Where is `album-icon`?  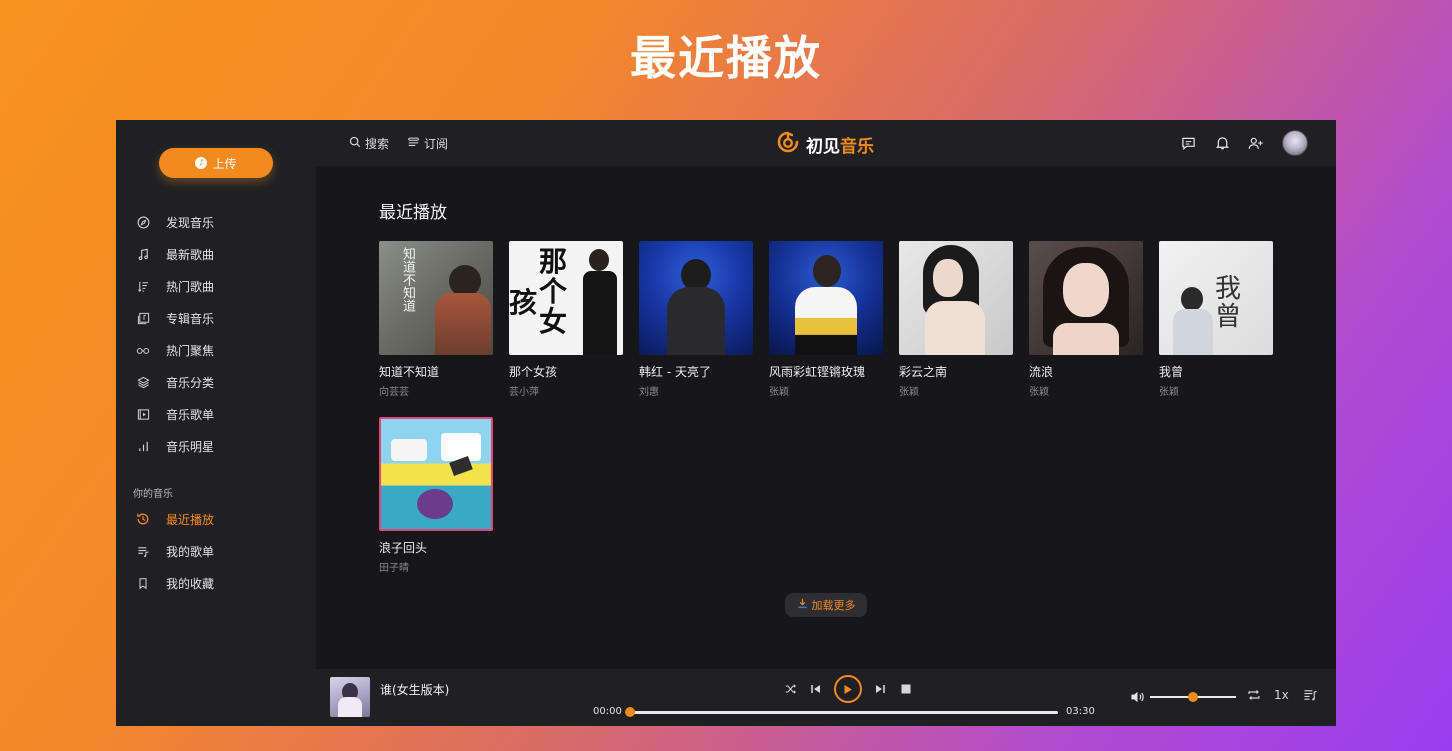
album-icon is located at coordinates (143, 318).